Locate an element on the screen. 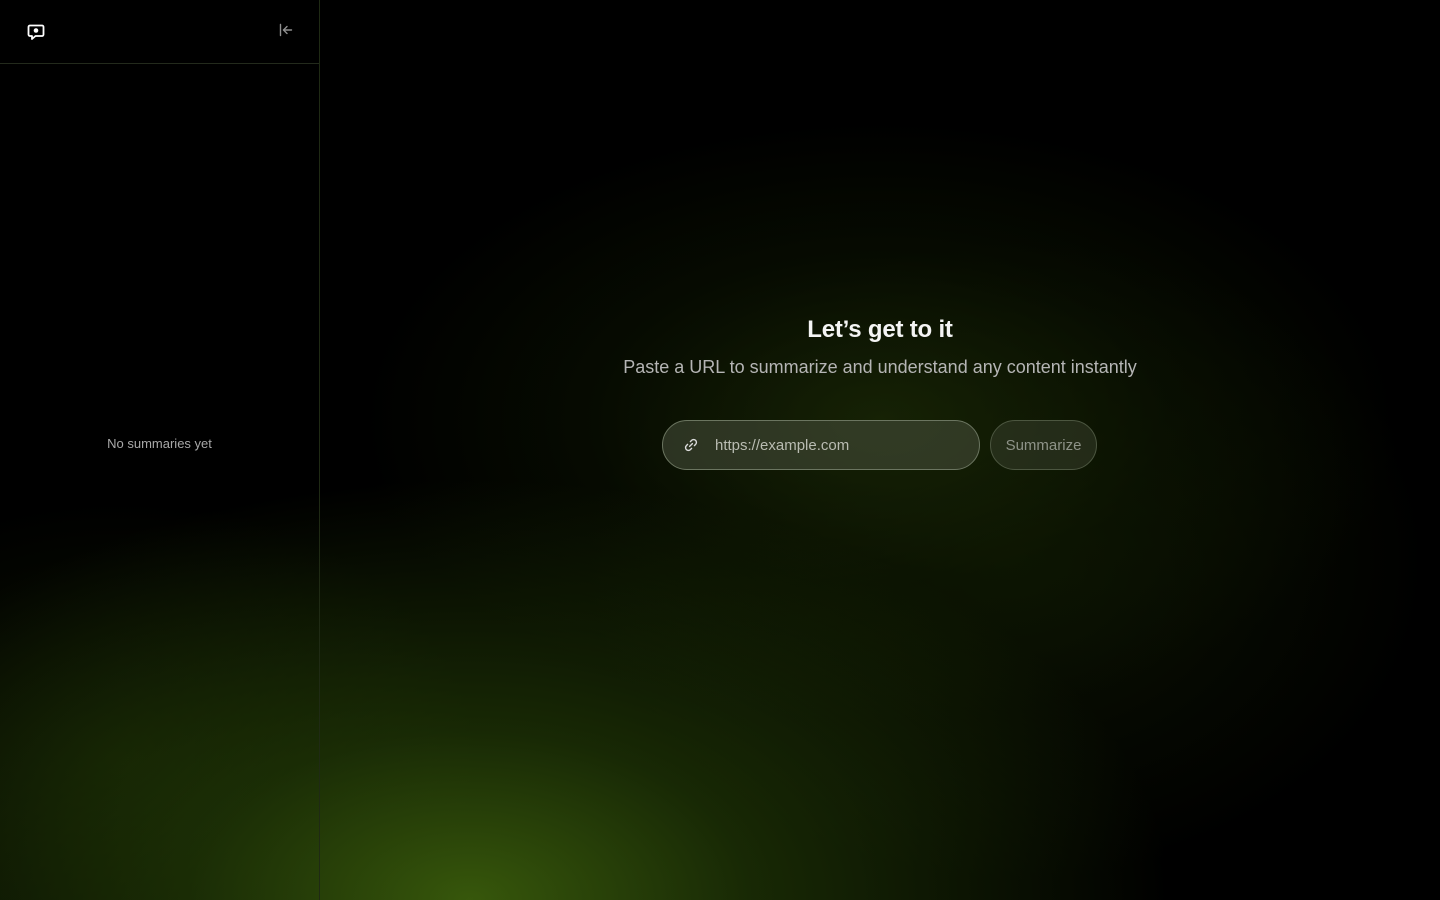 The width and height of the screenshot is (1440, 900). url-field is located at coordinates (821, 445).